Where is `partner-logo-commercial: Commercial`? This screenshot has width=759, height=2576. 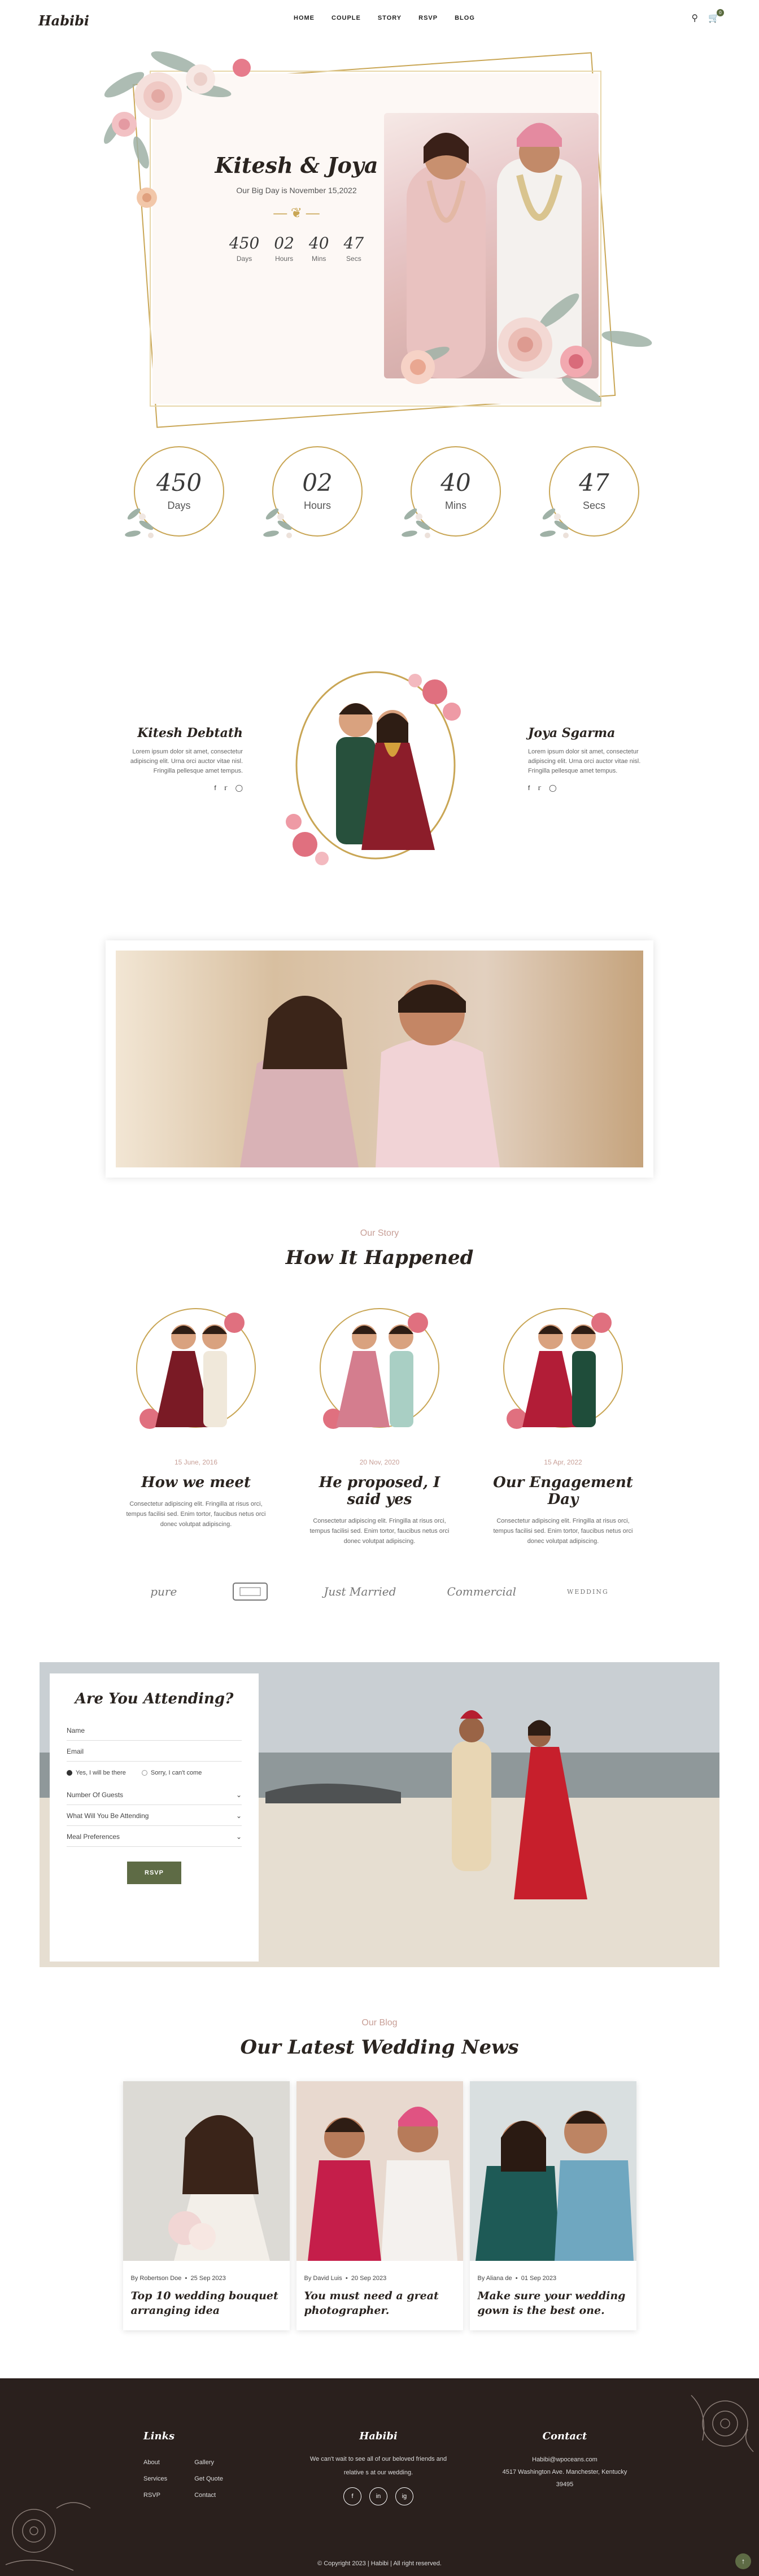
partner-logo-commercial: Commercial is located at coordinates (482, 1591).